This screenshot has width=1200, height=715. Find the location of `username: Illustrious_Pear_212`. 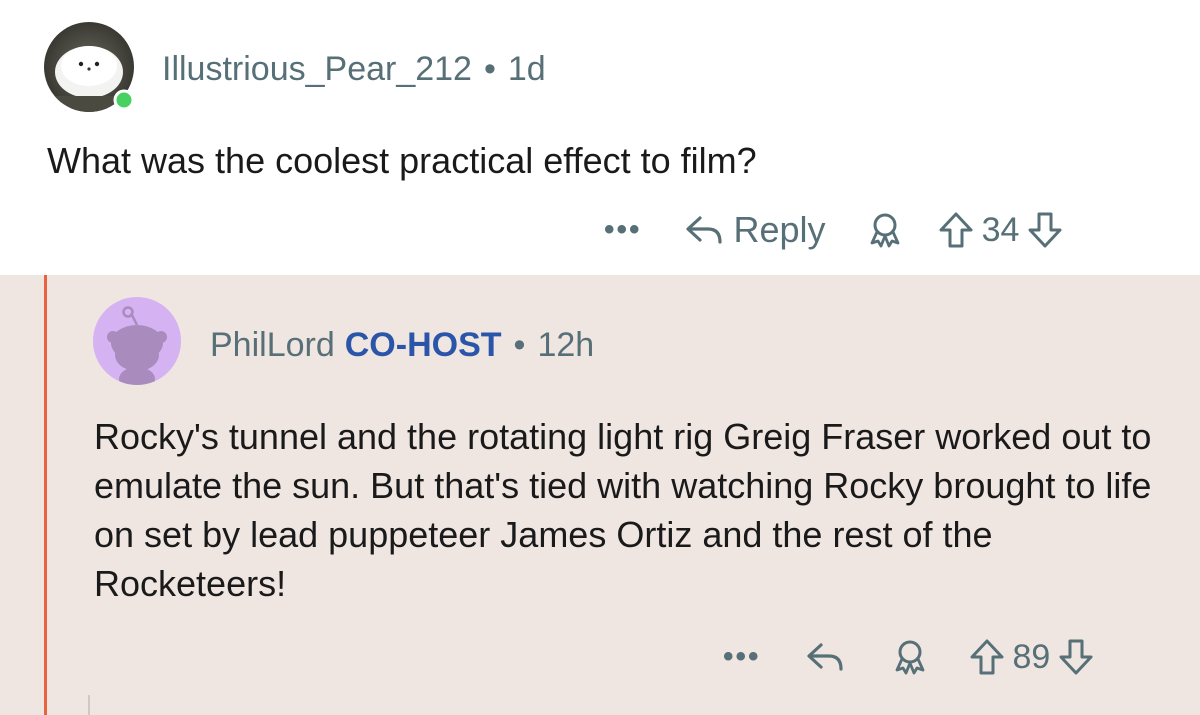

username: Illustrious_Pear_212 is located at coordinates (317, 69).